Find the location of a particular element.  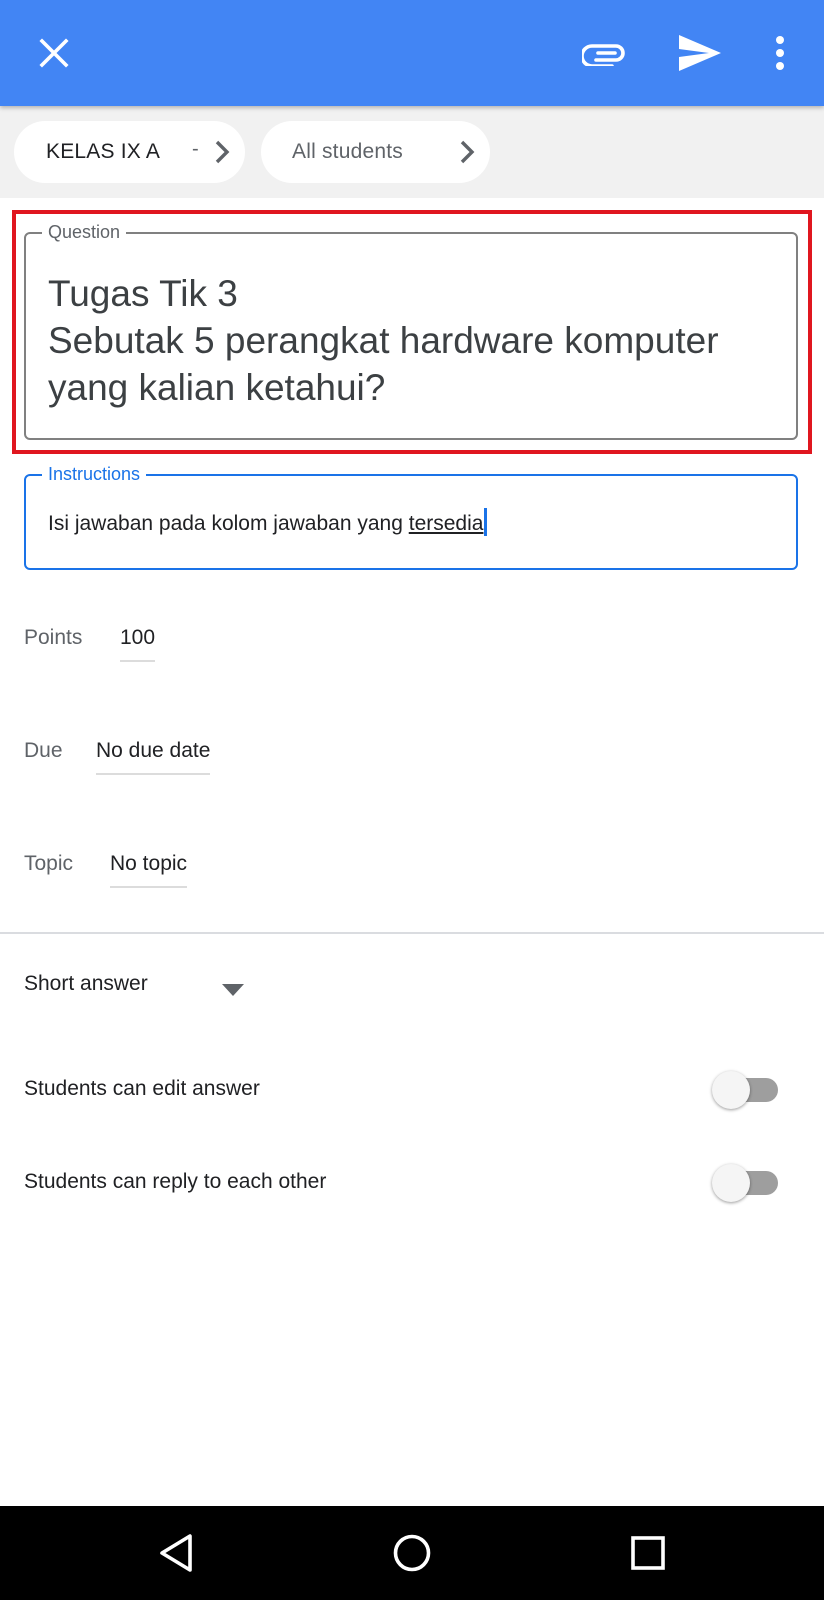

edit-answer-label: Students can edit answer is located at coordinates (142, 1088).